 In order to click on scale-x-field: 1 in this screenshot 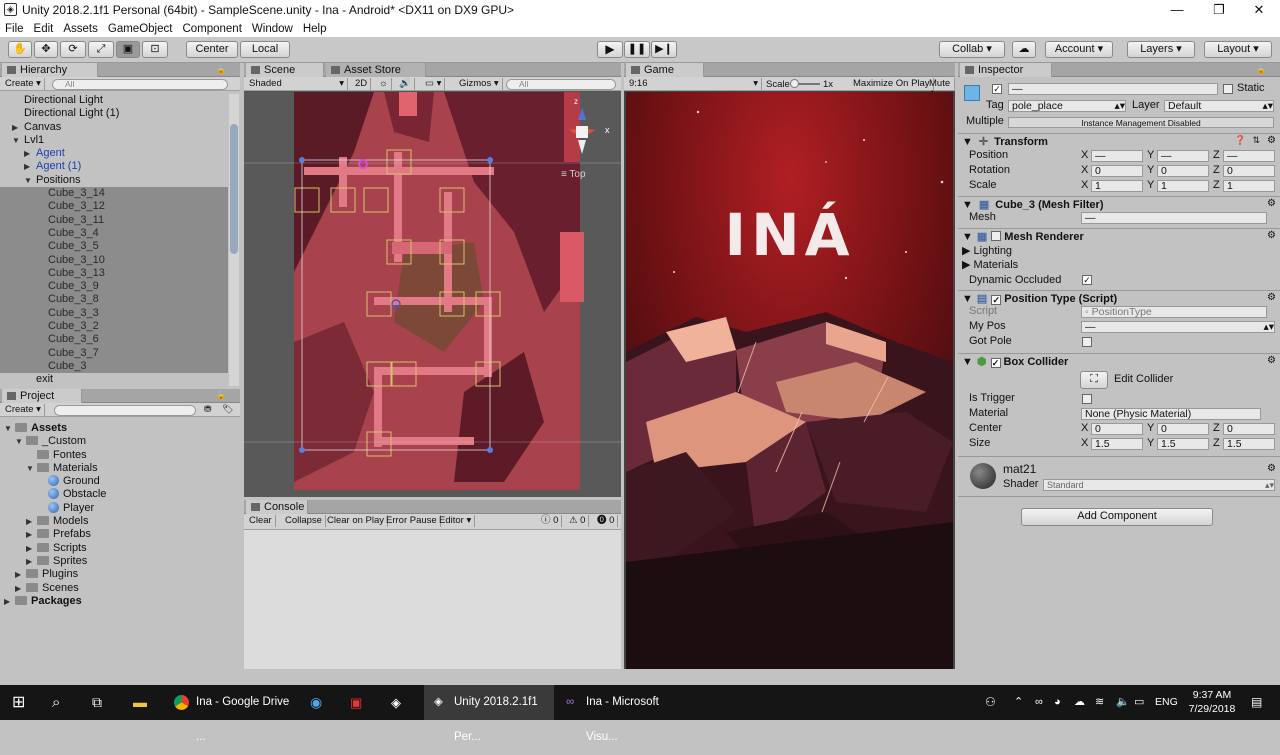, I will do `click(1117, 186)`.